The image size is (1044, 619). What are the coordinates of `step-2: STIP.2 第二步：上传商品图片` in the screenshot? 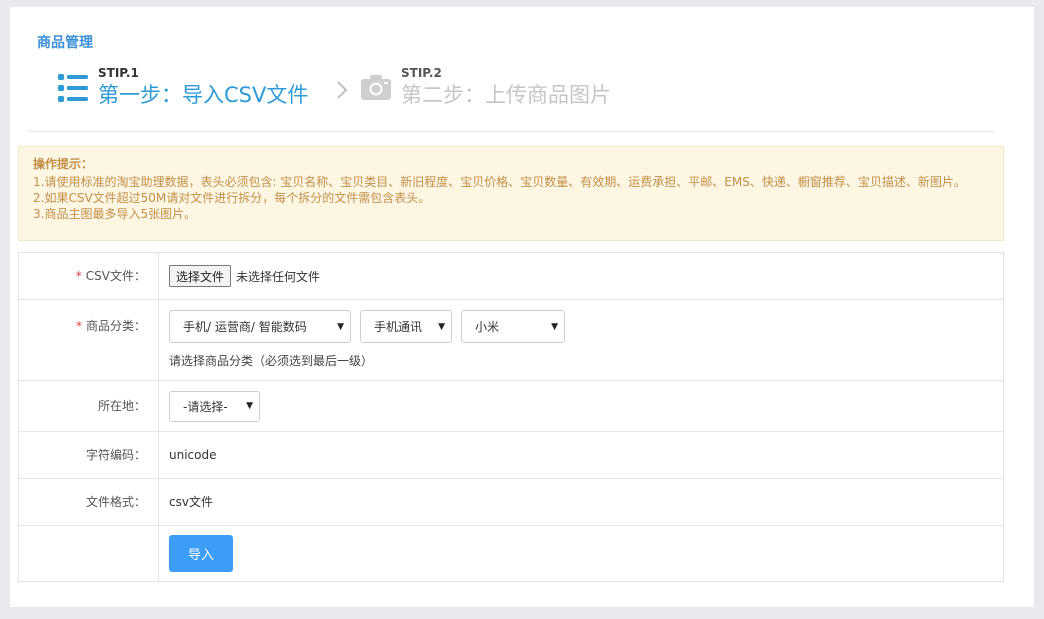 It's located at (486, 88).